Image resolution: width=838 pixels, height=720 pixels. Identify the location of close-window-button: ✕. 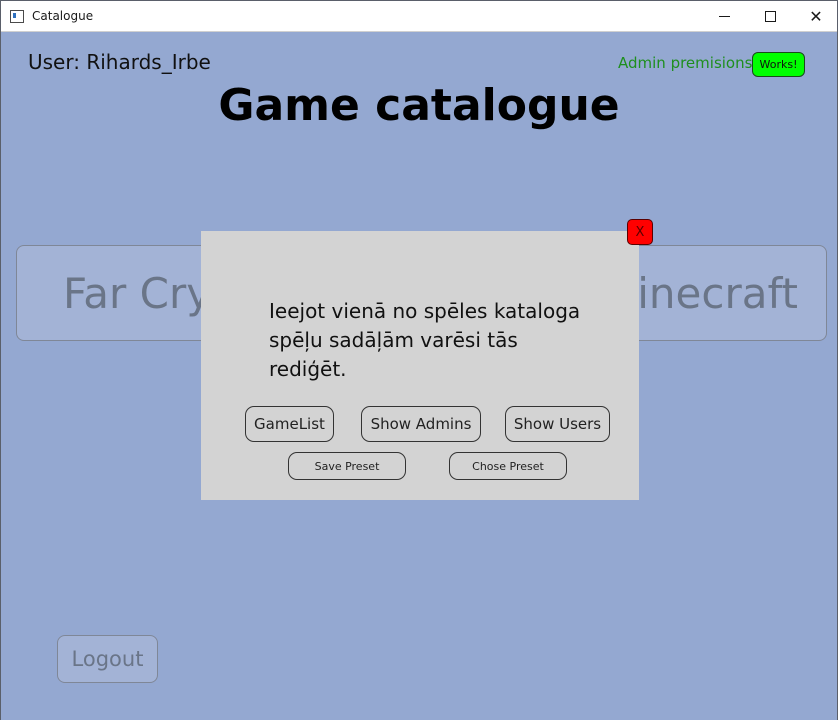
(815, 16).